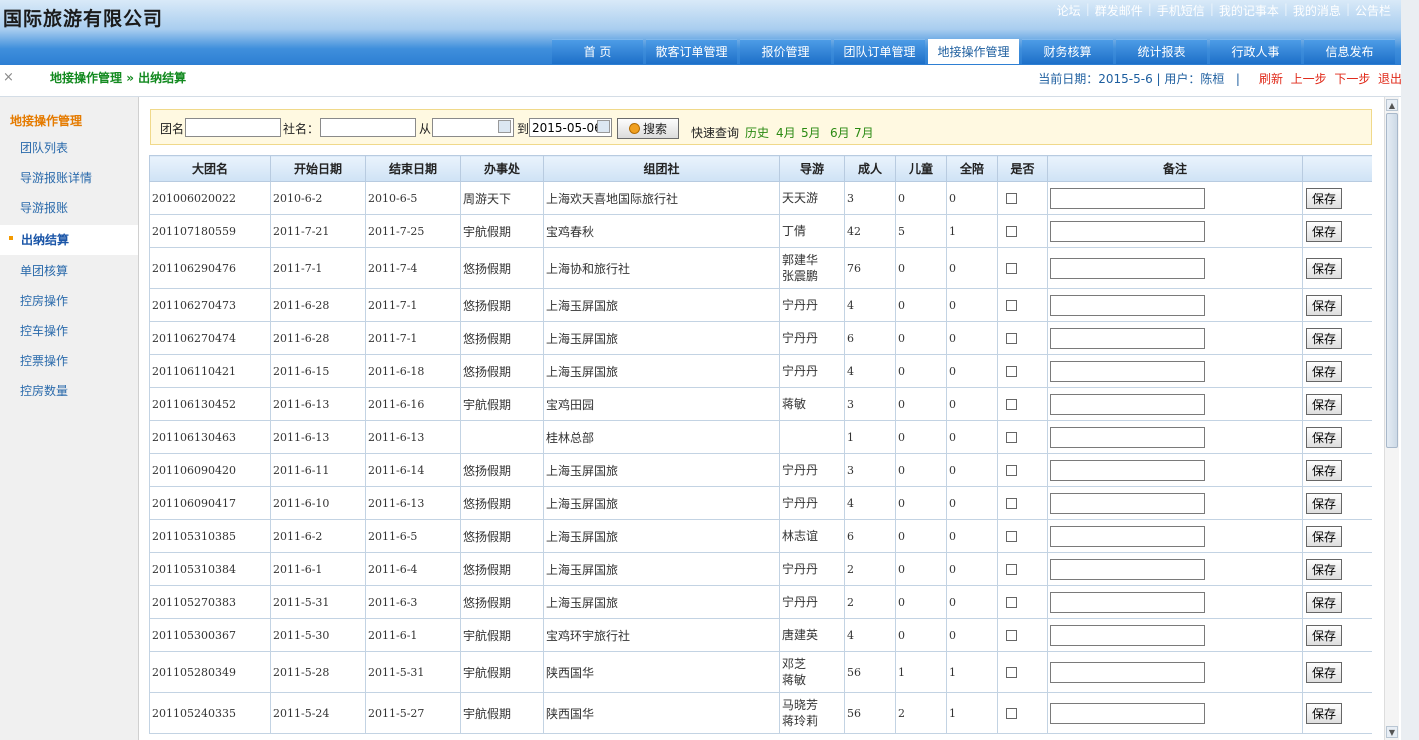 Image resolution: width=1419 pixels, height=740 pixels. I want to click on quick-link-april: 4月, so click(786, 132).